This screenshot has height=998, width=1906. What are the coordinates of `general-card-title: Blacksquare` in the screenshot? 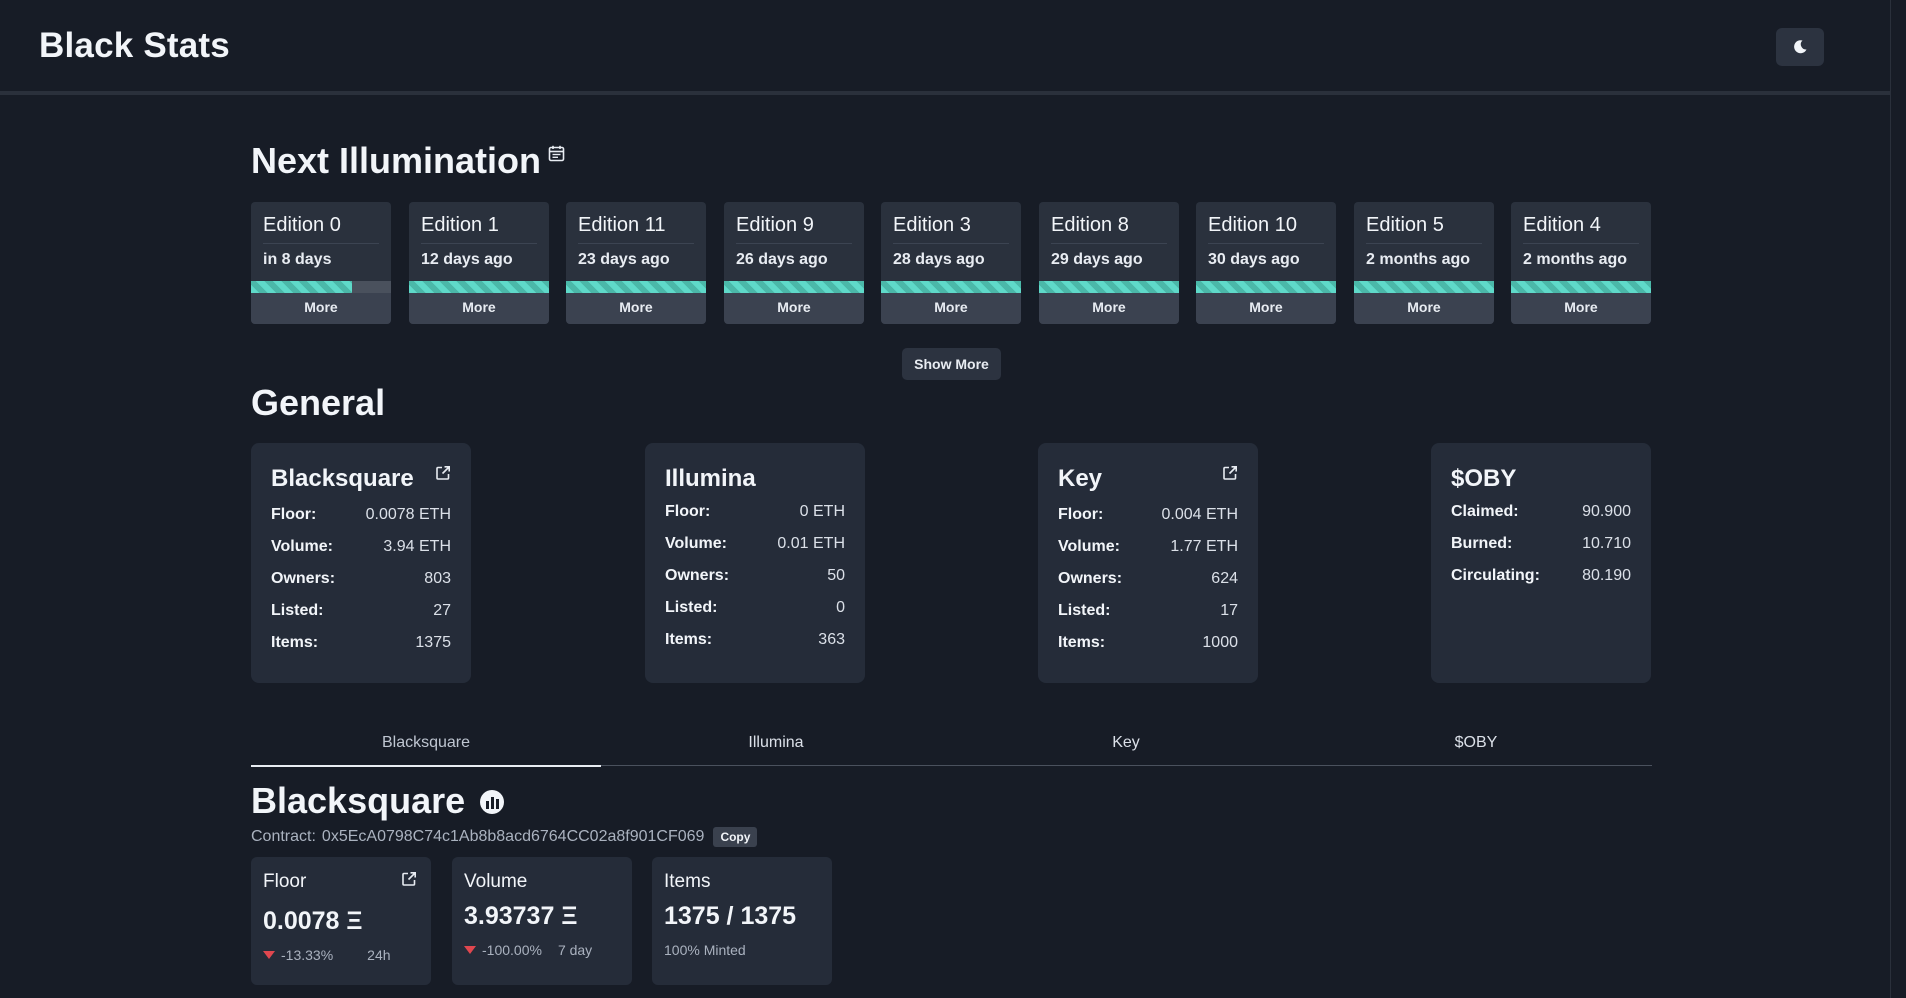 It's located at (342, 478).